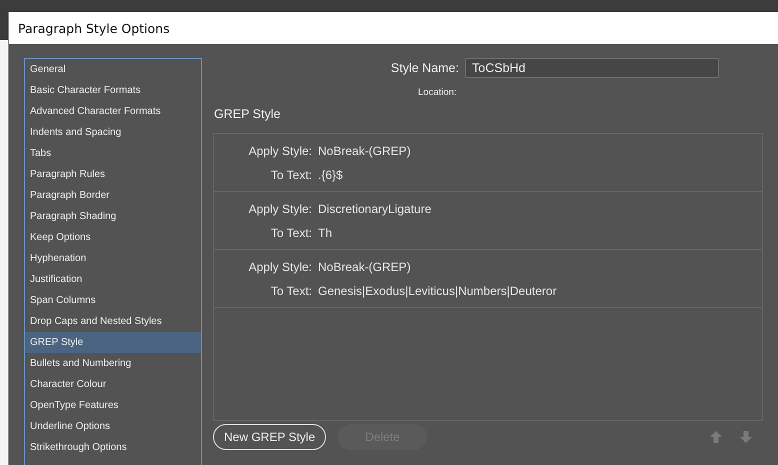 The width and height of the screenshot is (778, 465). What do you see at coordinates (331, 175) in the screenshot?
I see `to-text-value: .{6}$` at bounding box center [331, 175].